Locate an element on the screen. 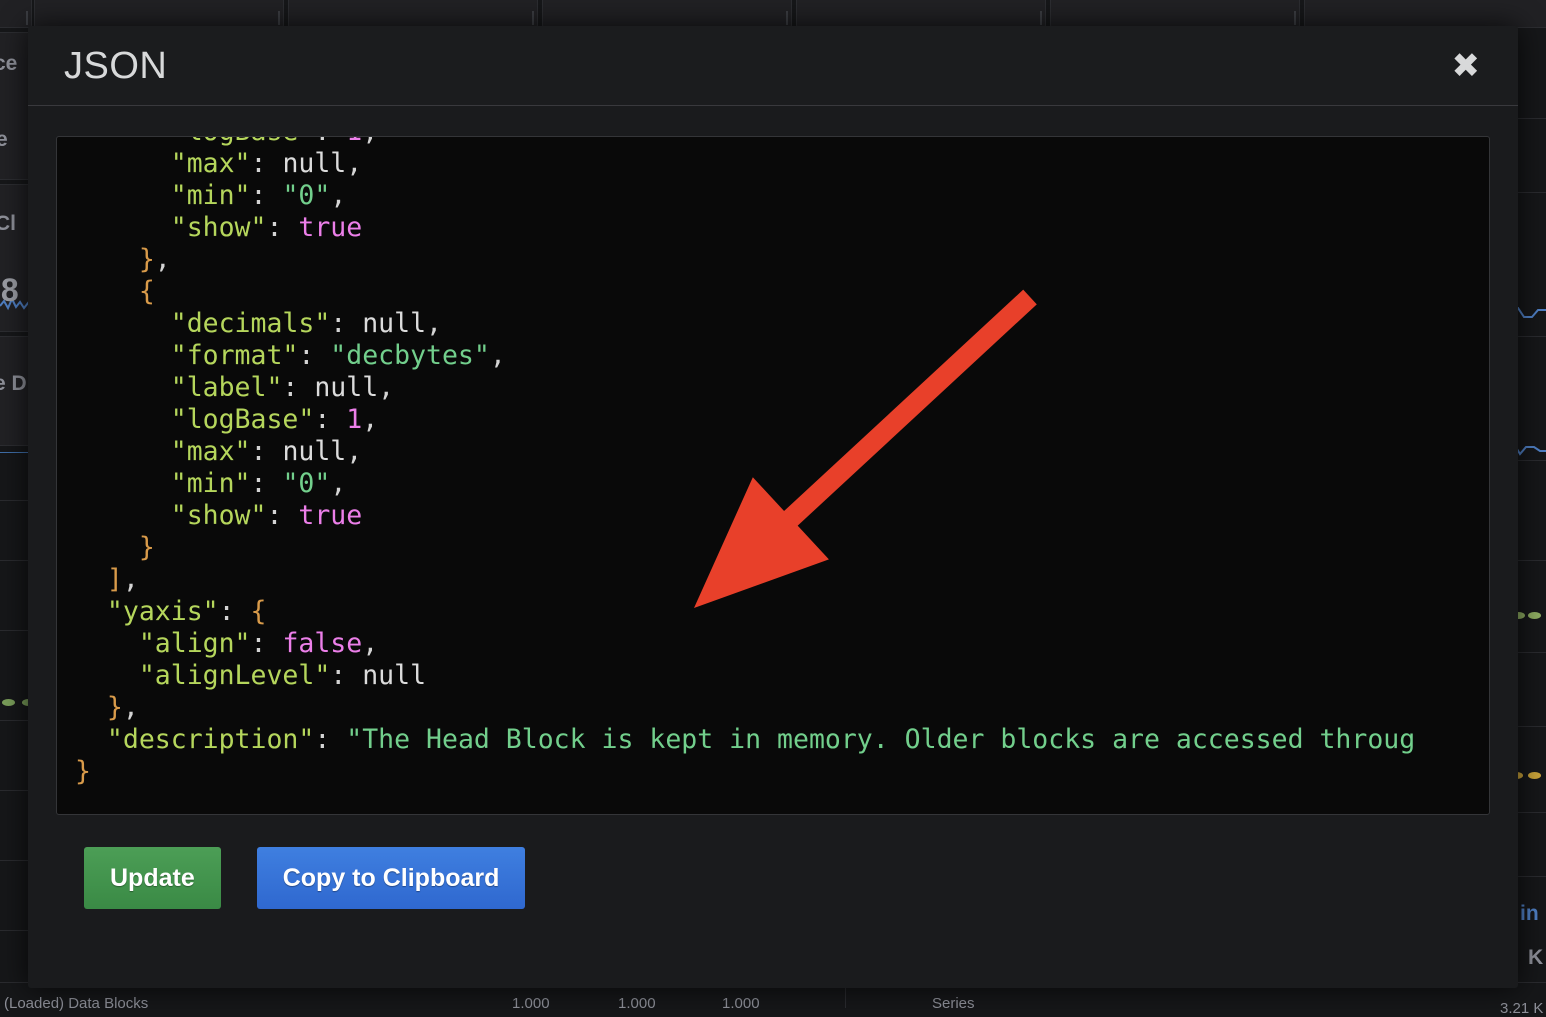 Image resolution: width=1546 pixels, height=1017 pixels. status-dot is located at coordinates (8, 702).